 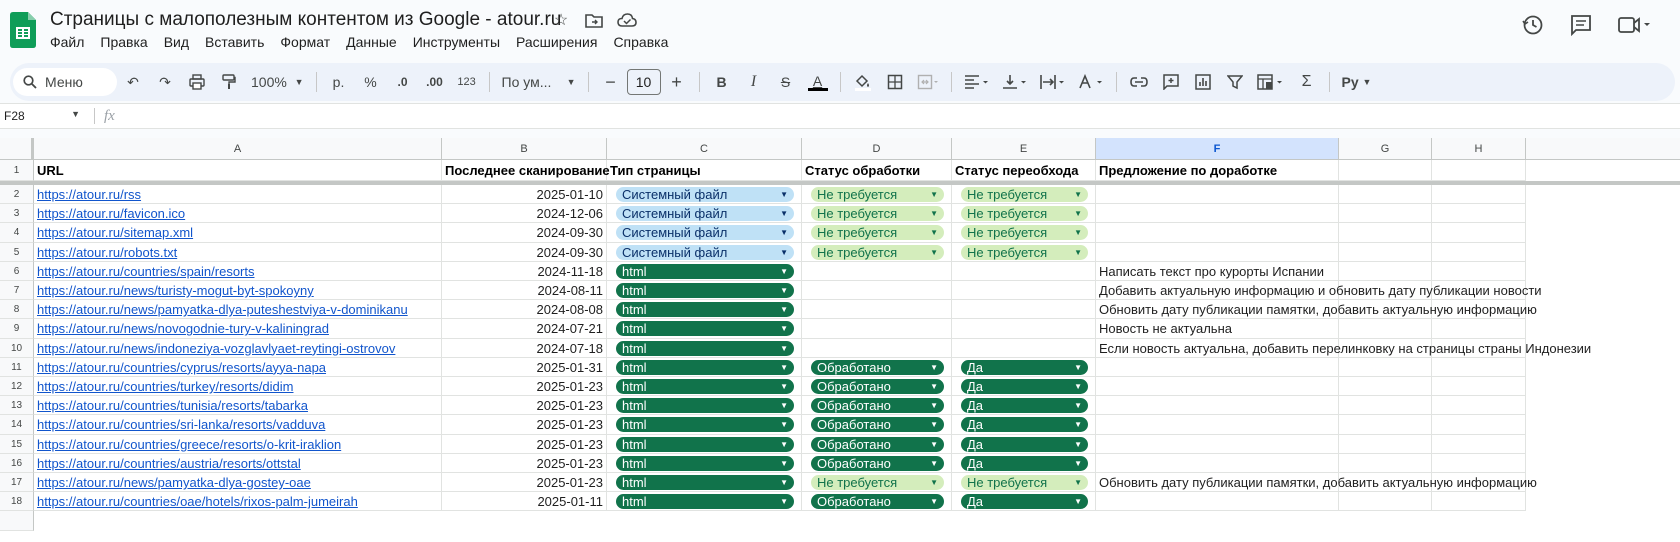 What do you see at coordinates (1171, 82) in the screenshot?
I see `insert-comment-icon` at bounding box center [1171, 82].